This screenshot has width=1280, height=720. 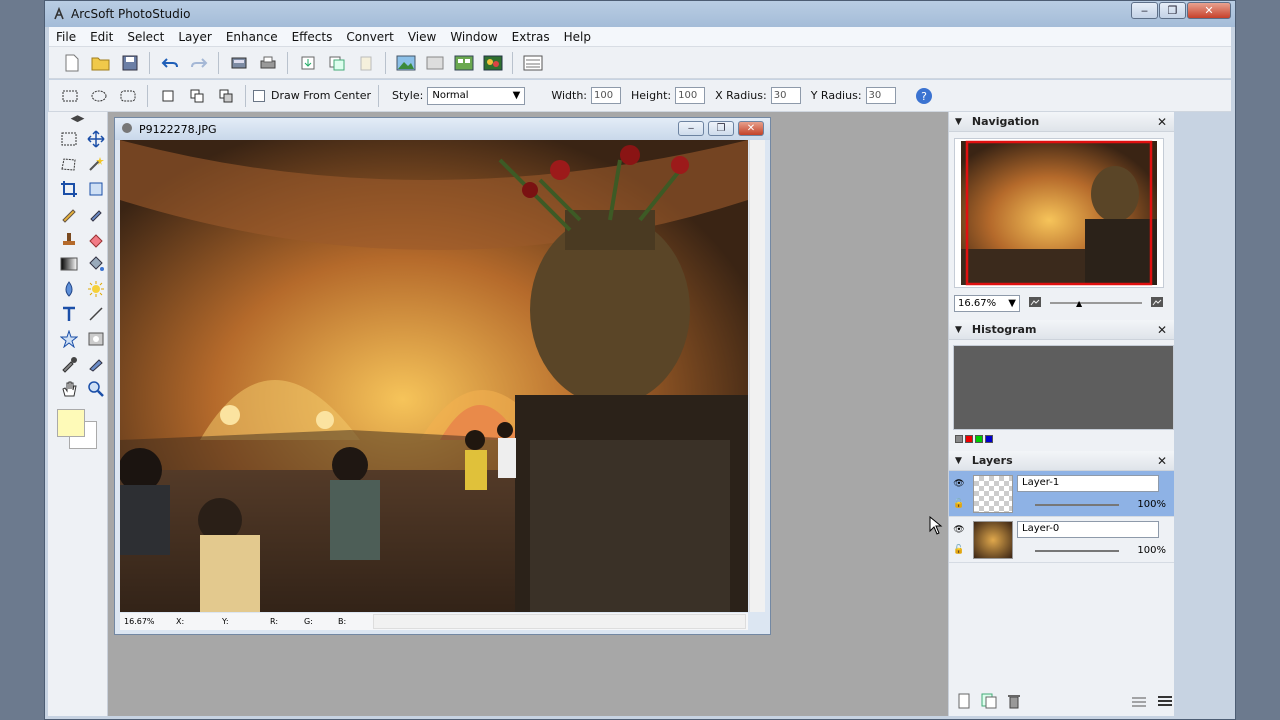 I want to click on menu-edit: Edit, so click(x=101, y=37).